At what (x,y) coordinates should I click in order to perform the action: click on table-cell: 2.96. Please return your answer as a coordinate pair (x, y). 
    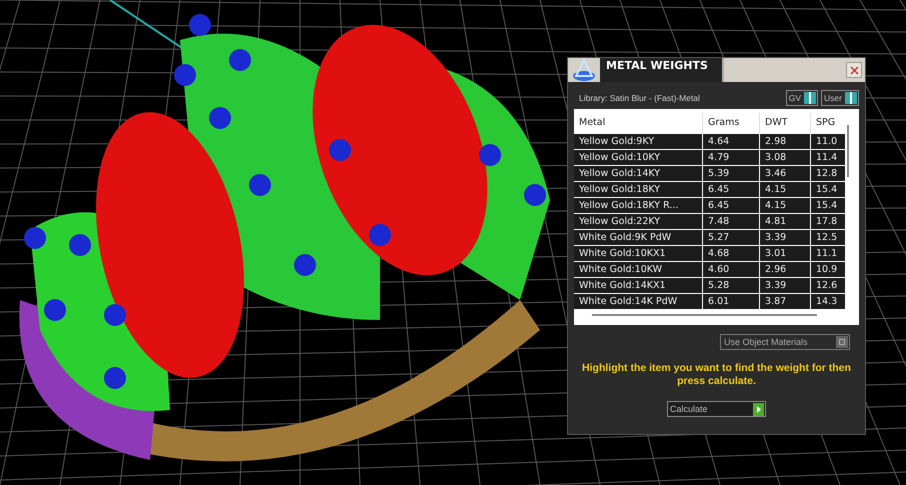
    Looking at the image, I should click on (785, 269).